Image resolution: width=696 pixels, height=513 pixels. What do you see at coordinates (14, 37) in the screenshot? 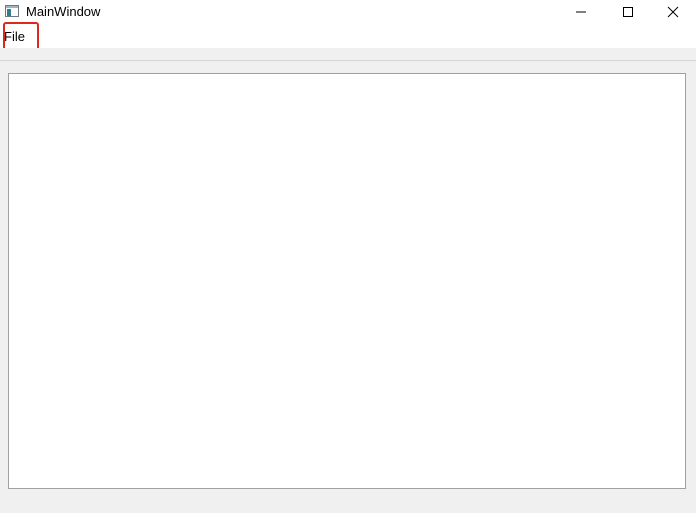
I see `menu-item-file: File` at bounding box center [14, 37].